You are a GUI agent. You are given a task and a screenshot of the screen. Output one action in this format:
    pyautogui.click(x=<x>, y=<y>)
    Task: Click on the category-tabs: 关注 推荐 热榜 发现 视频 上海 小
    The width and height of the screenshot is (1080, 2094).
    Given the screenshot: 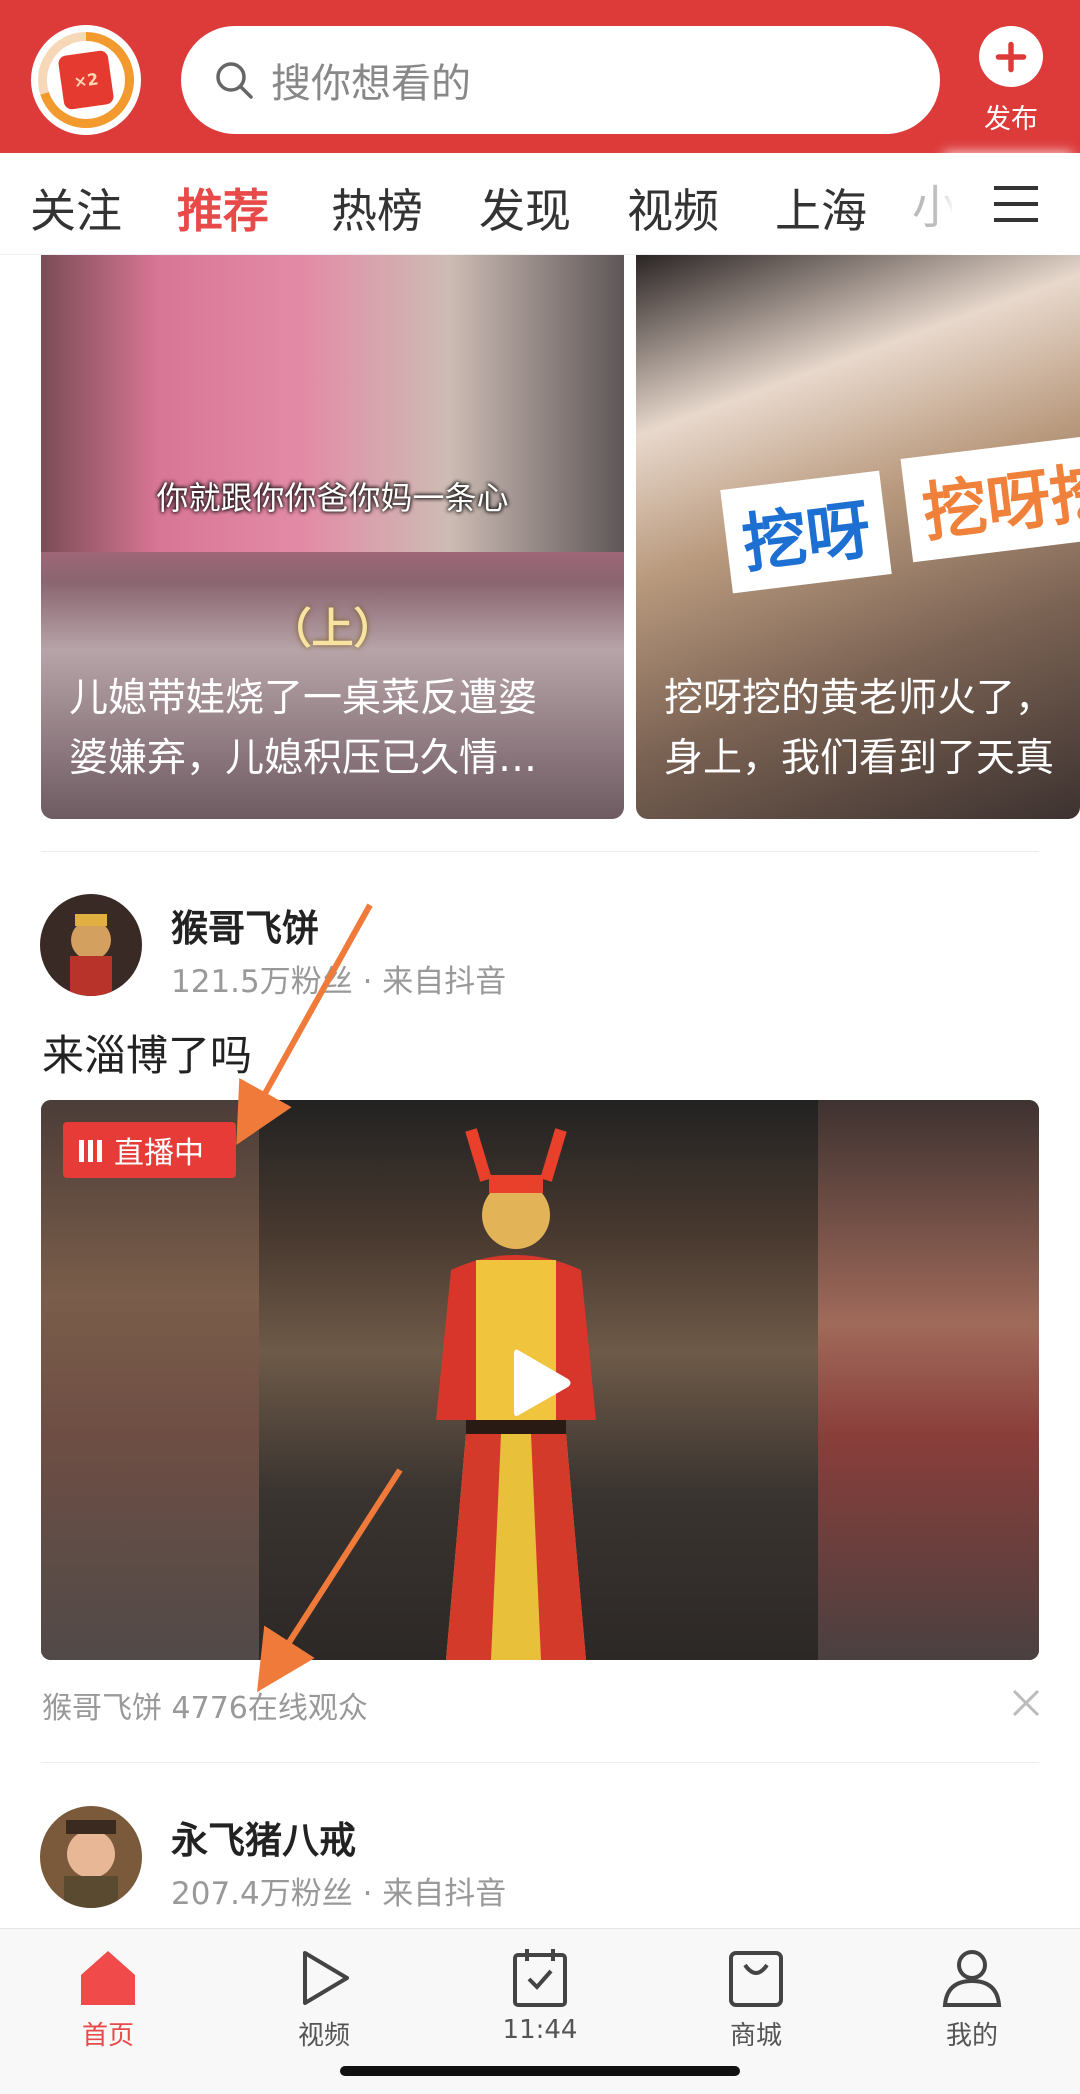 What is the action you would take?
    pyautogui.click(x=540, y=204)
    